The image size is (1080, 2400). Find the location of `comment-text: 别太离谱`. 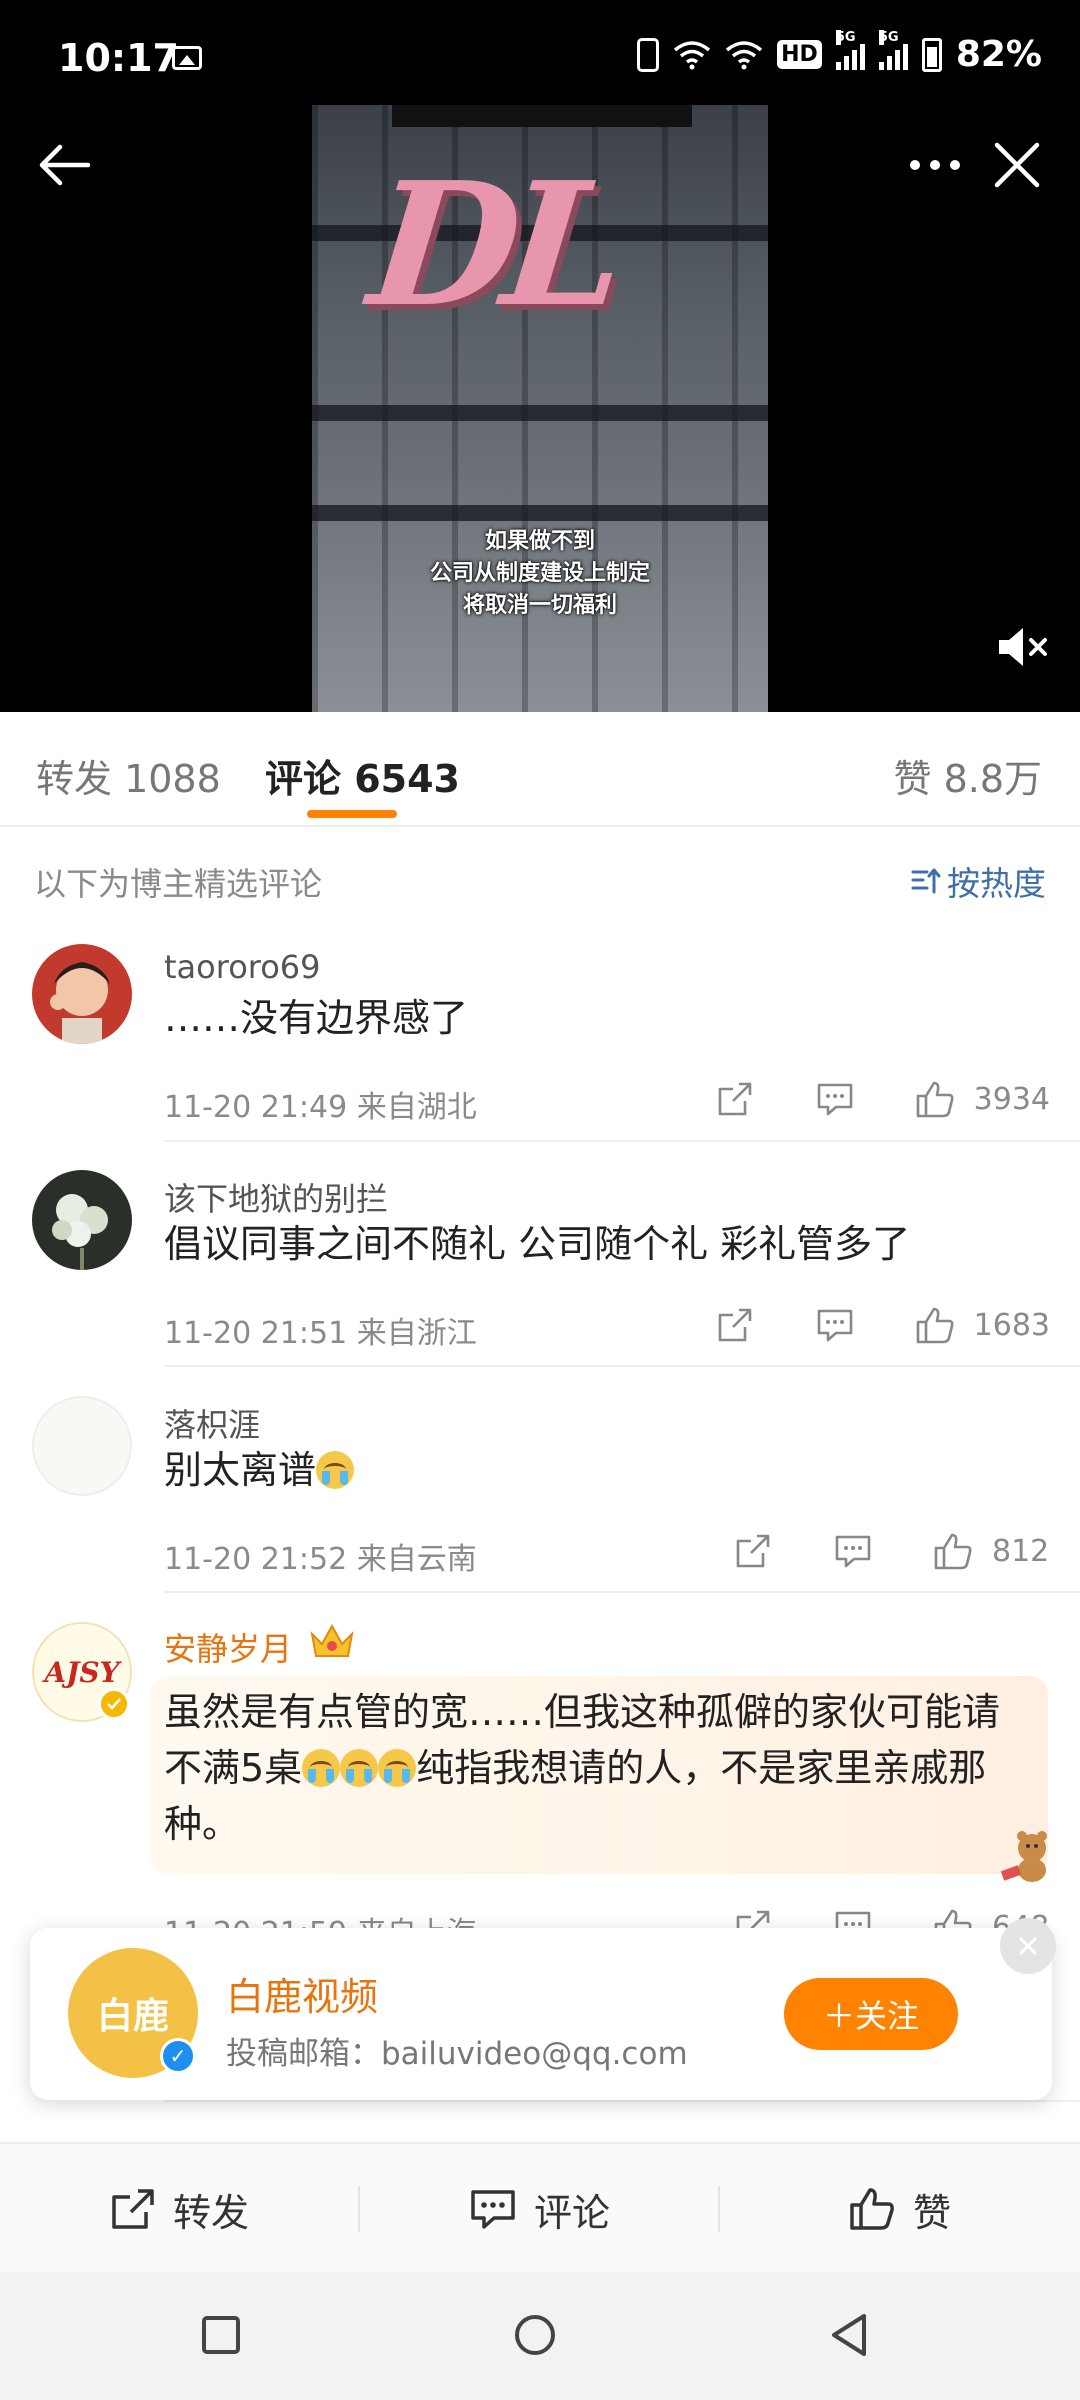

comment-text: 别太离谱 is located at coordinates (259, 1470).